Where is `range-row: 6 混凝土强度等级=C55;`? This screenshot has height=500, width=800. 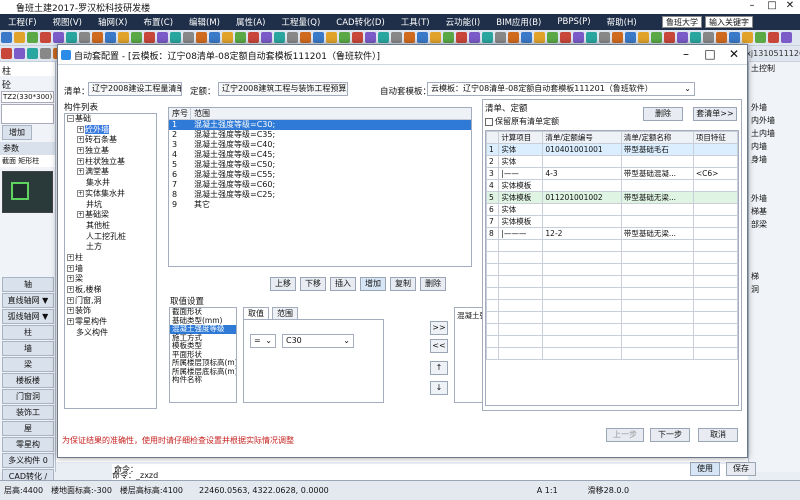
range-row: 6 混凝土强度等级=C55; is located at coordinates (320, 175).